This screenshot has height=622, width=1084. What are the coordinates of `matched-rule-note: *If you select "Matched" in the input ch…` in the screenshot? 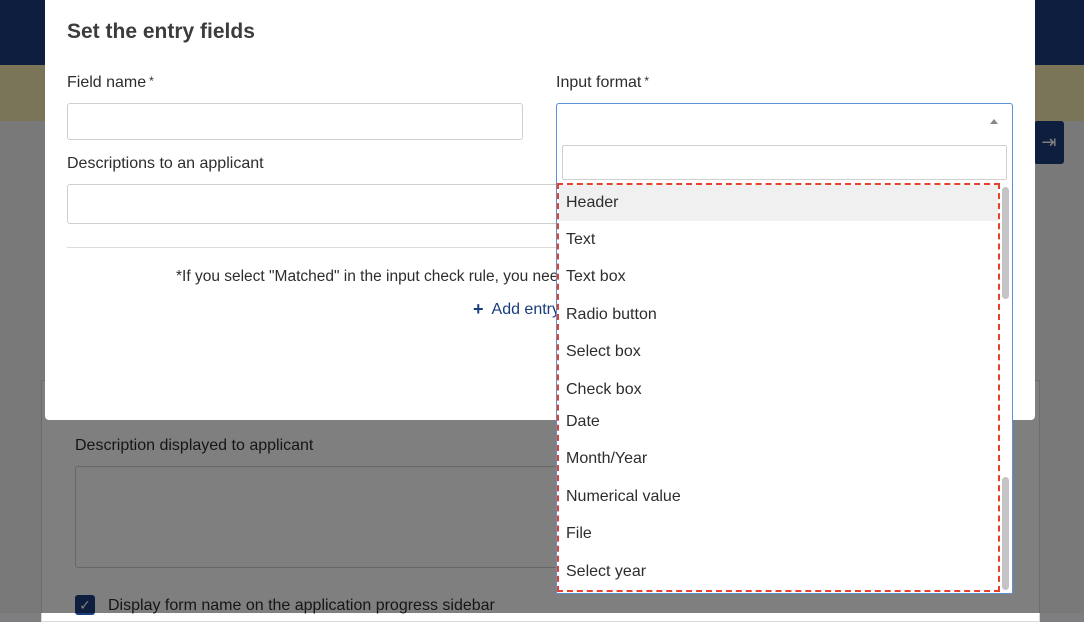 It's located at (366, 276).